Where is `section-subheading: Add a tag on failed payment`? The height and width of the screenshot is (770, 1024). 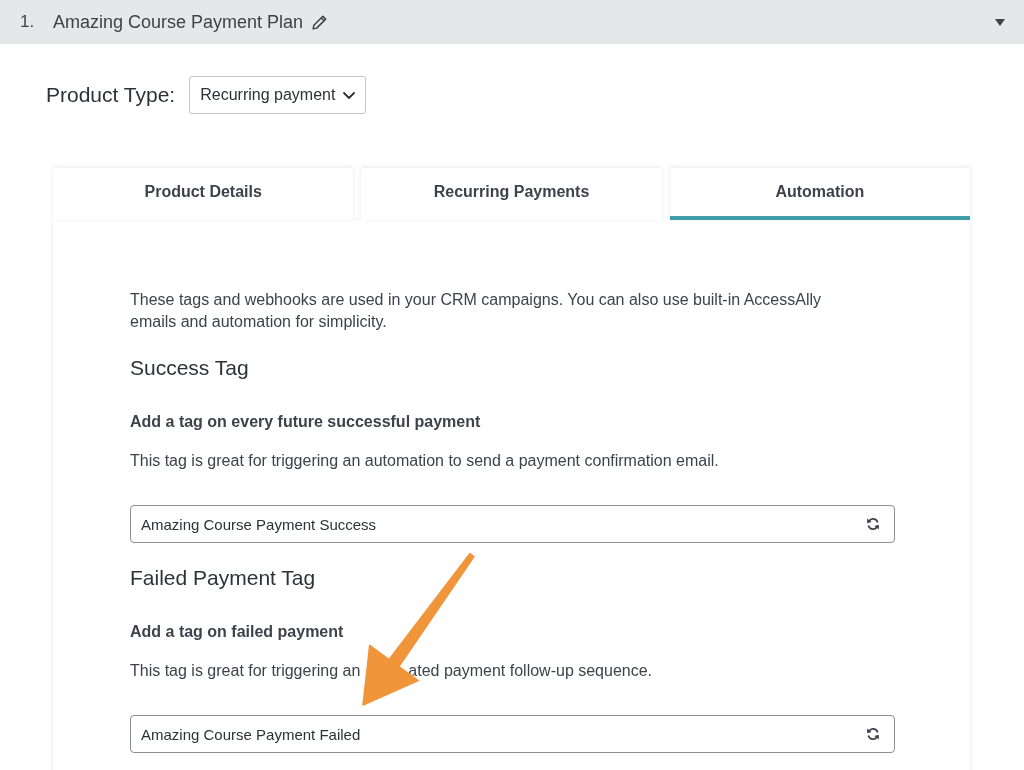
section-subheading: Add a tag on failed payment is located at coordinates (237, 632).